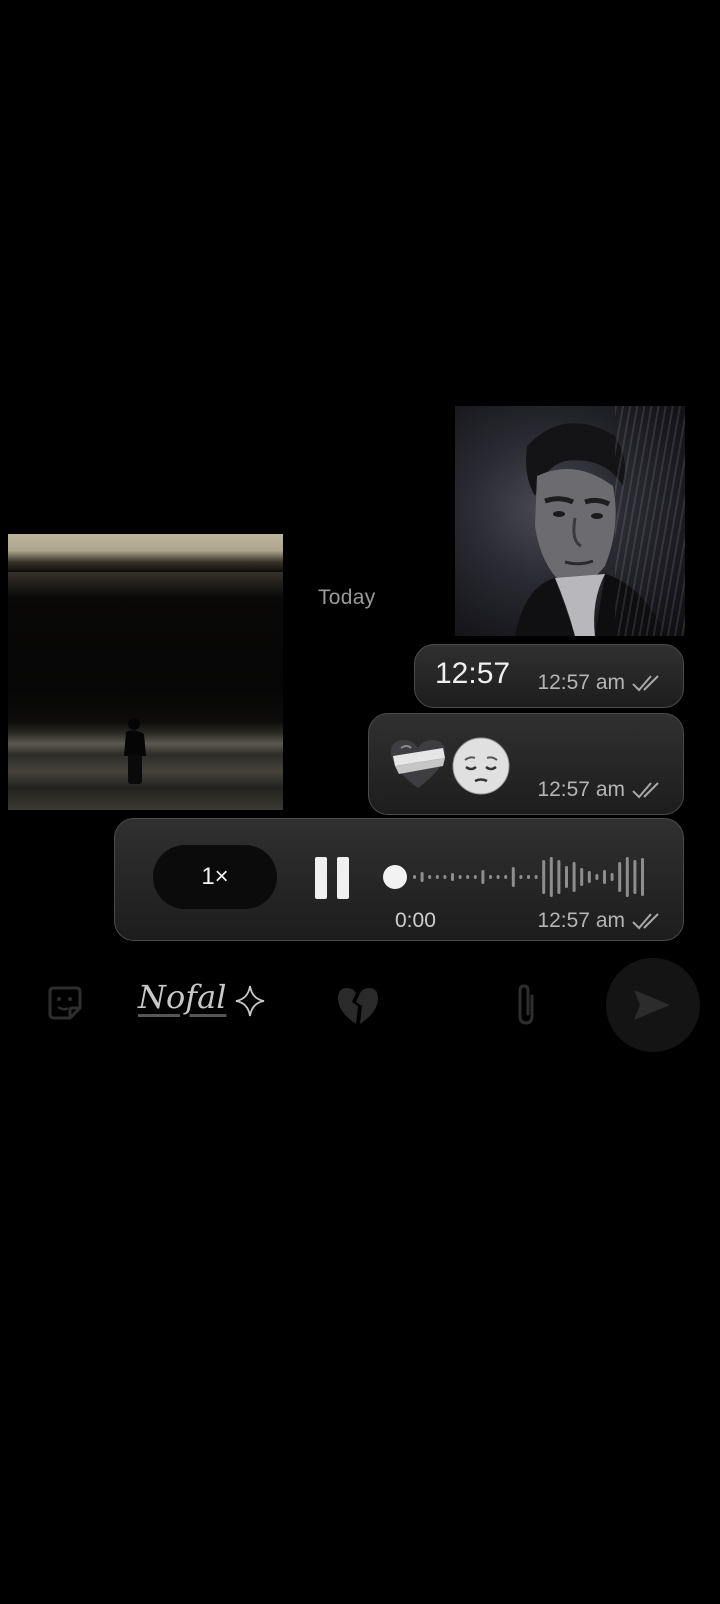 The image size is (720, 1604). I want to click on voice-message-bubble: 1× 0:00 12:57 am, so click(399, 879).